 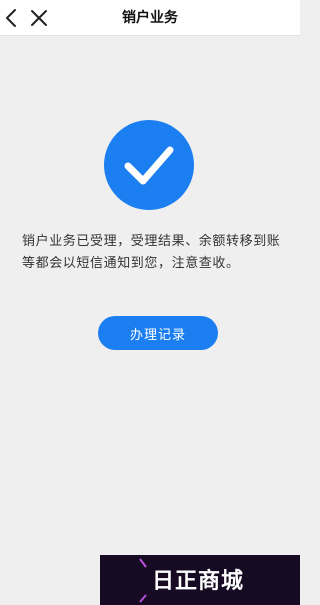 I want to click on result-message: 销户业务已受理，受理结果、余额转移到账等都会以短信通知到您，注意查收。, so click(x=151, y=252).